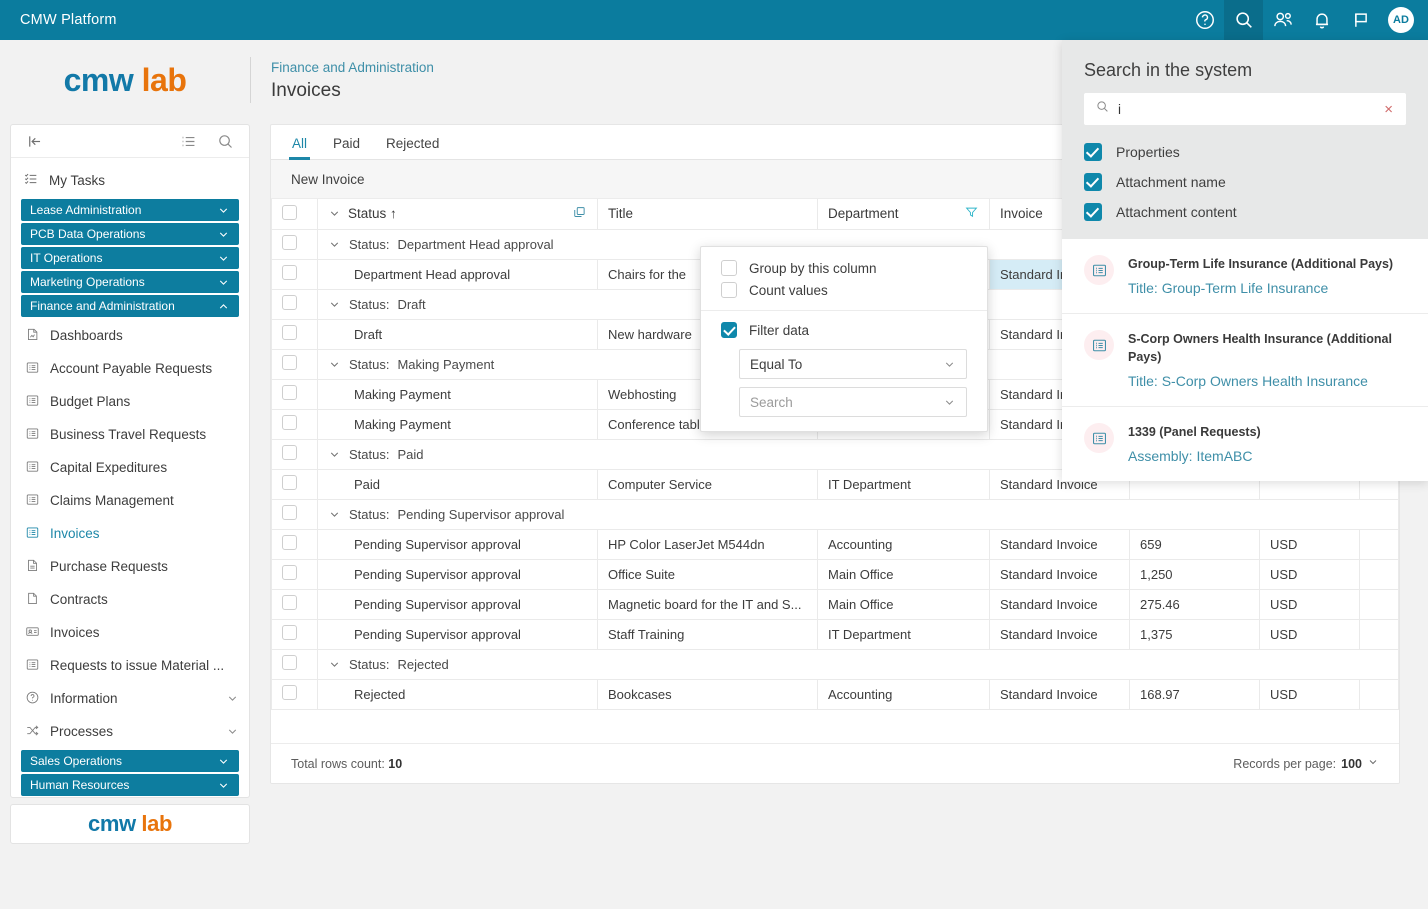  Describe the element at coordinates (412, 147) in the screenshot. I see `tab-rejected: Rejected` at that location.